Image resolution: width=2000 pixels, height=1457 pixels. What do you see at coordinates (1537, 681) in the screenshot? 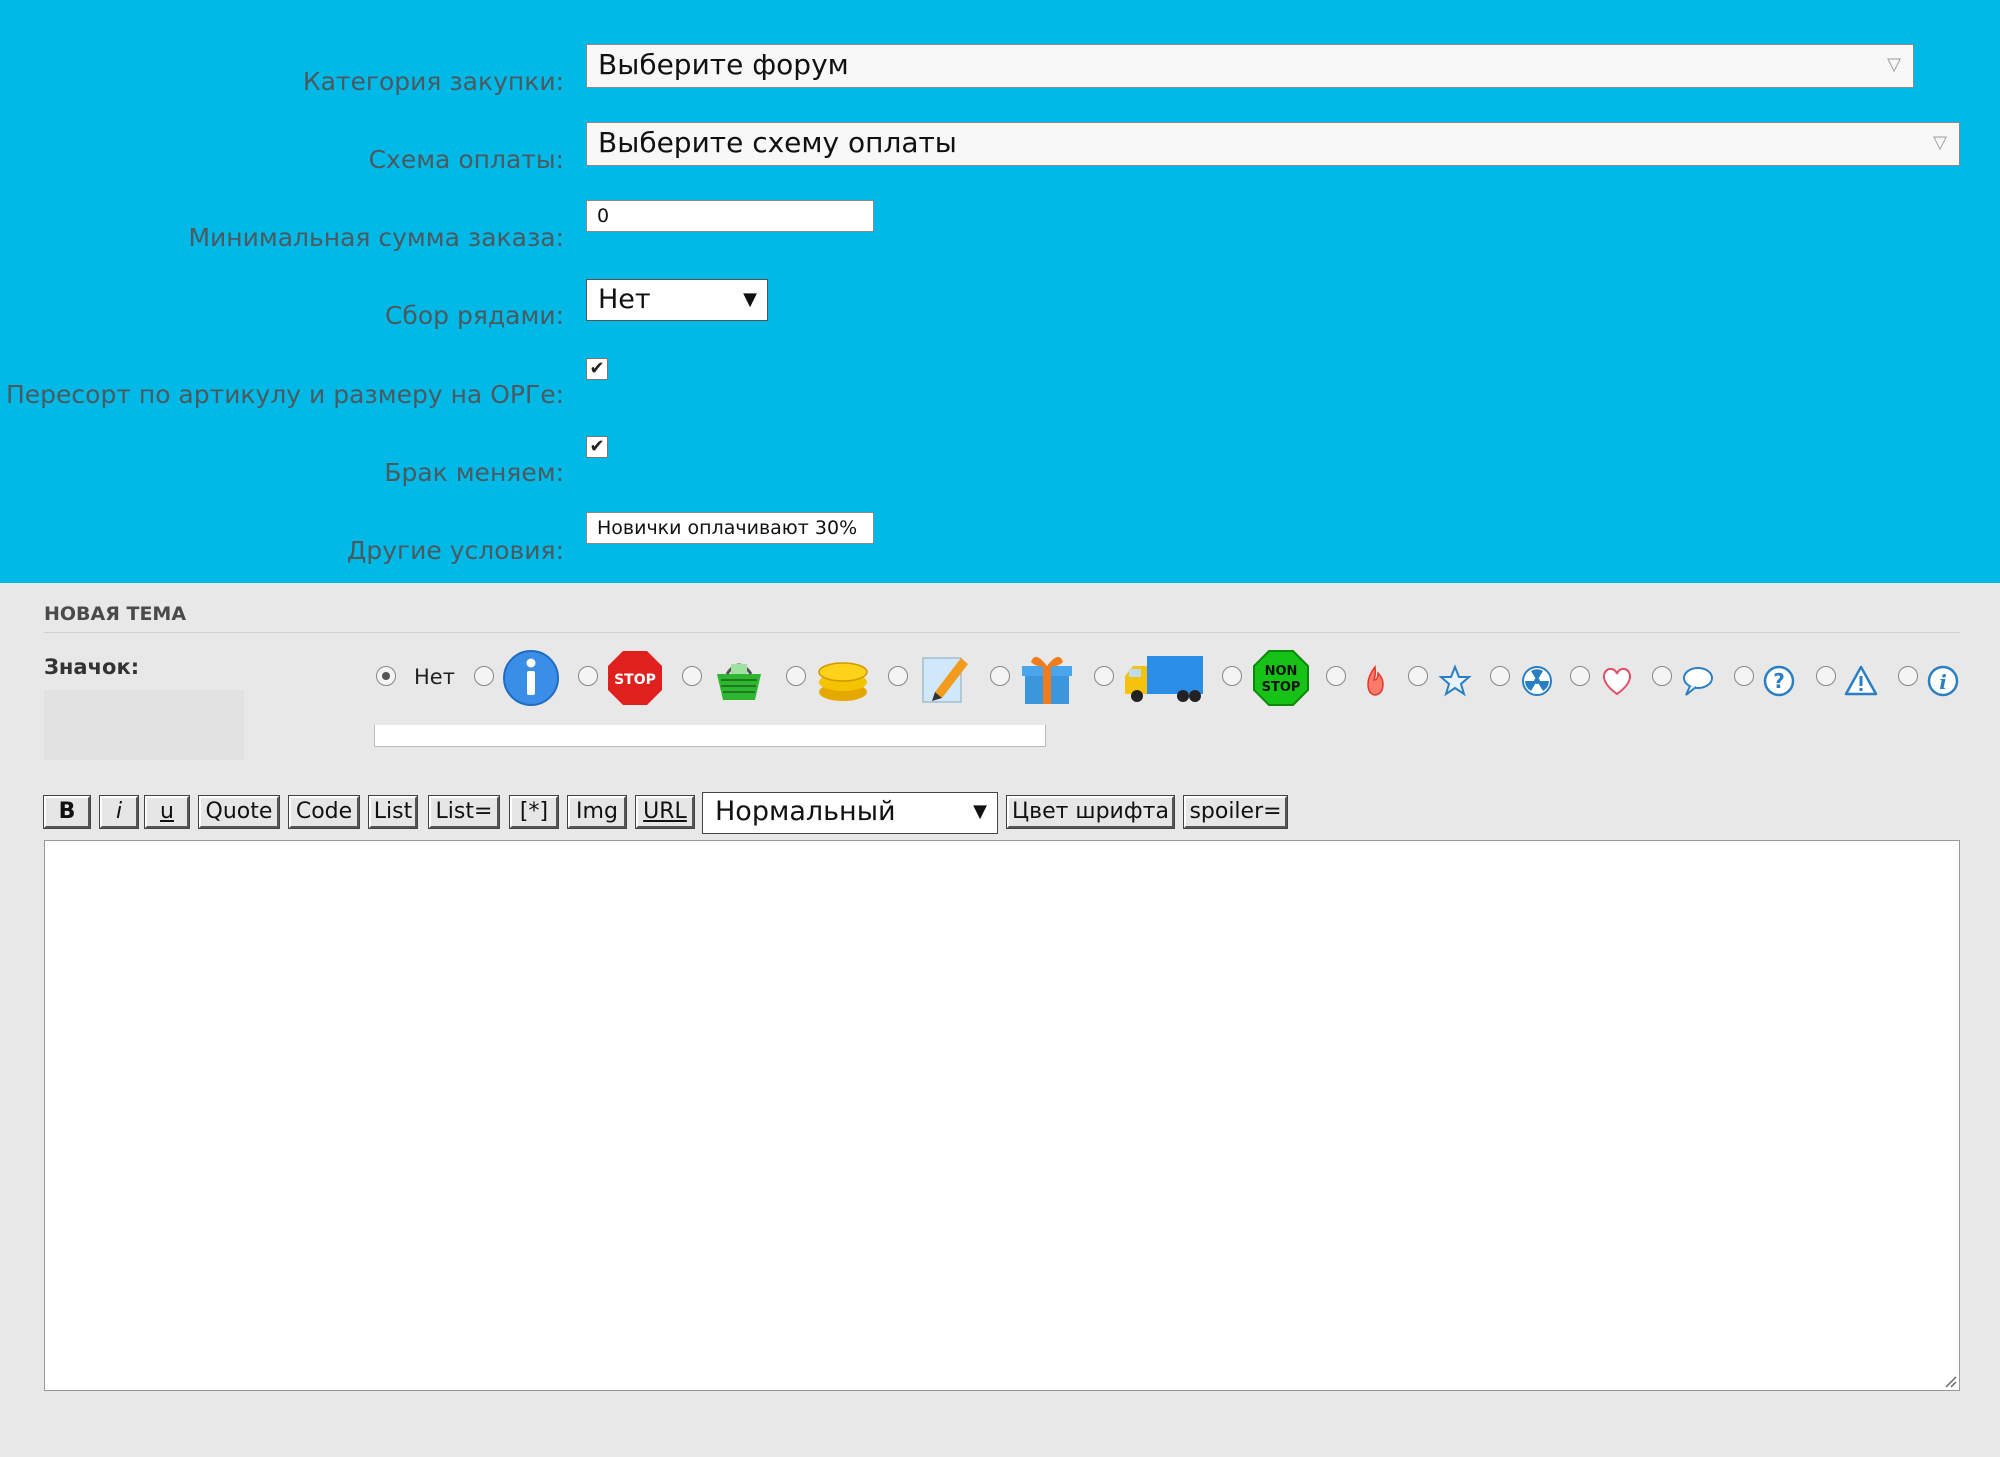
I see `radioactive-icon` at bounding box center [1537, 681].